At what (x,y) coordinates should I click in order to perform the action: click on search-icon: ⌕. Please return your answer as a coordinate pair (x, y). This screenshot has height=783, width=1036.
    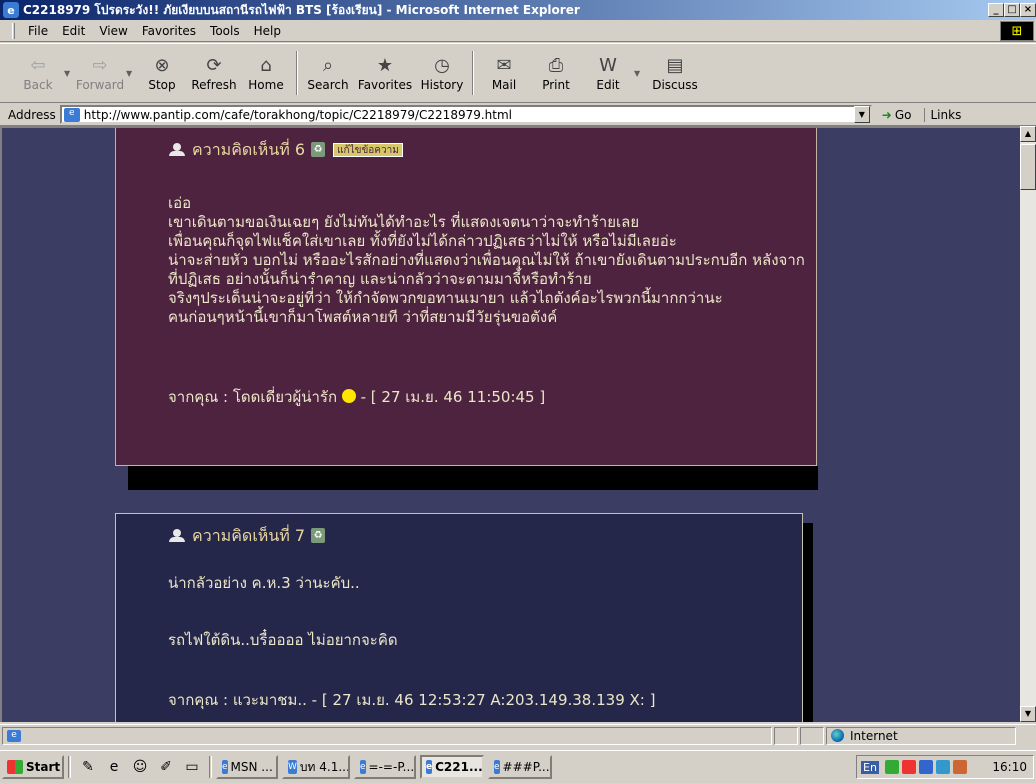
    Looking at the image, I should click on (328, 65).